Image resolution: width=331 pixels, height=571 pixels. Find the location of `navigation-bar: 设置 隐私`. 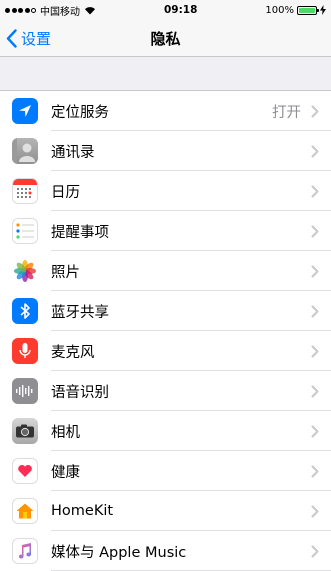

navigation-bar: 设置 隐私 is located at coordinates (165, 38).